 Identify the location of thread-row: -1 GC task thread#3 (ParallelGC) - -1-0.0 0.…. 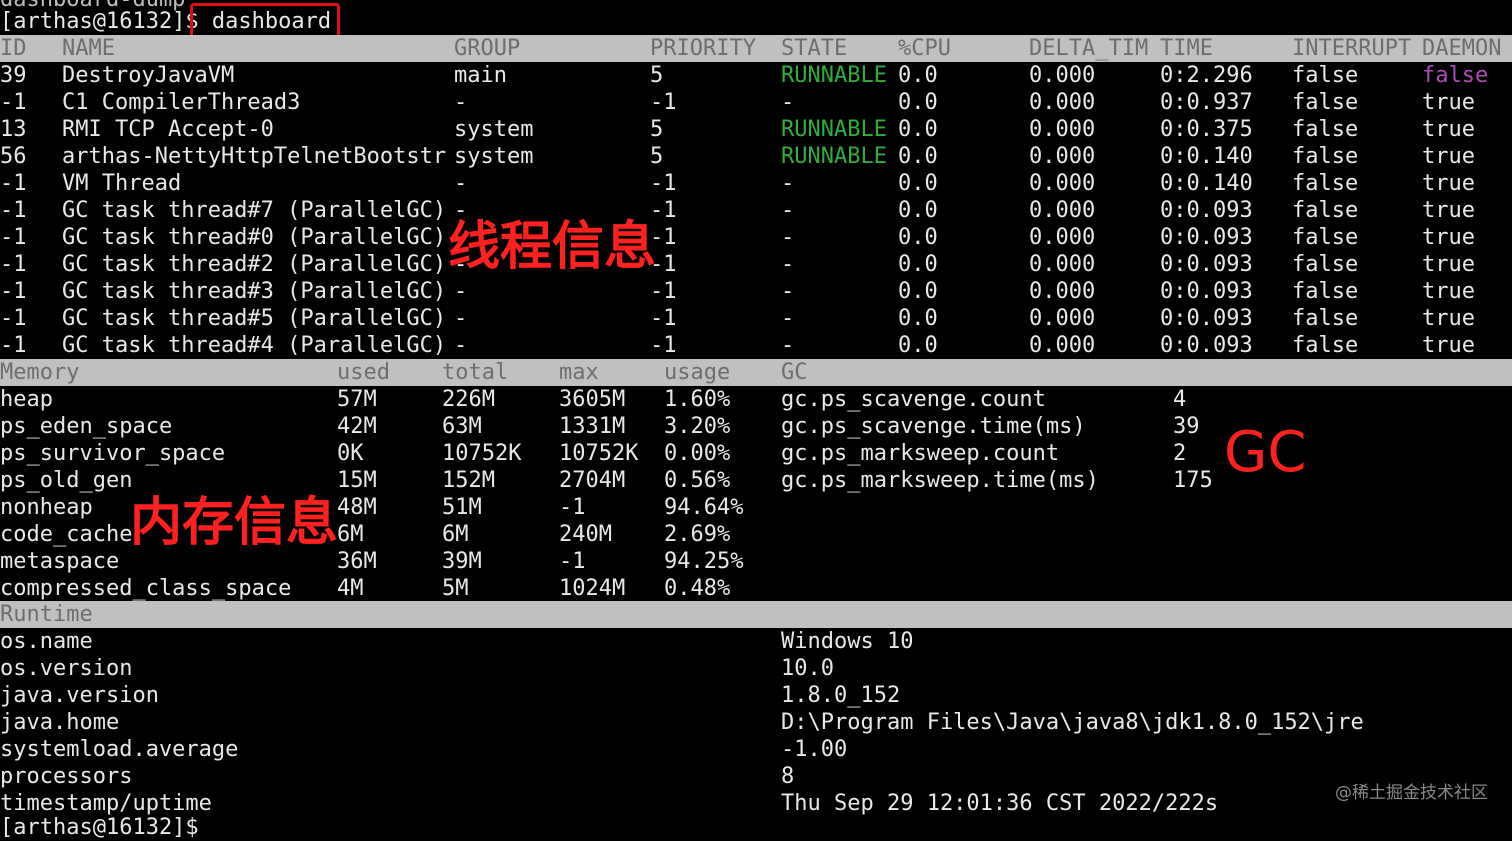
(756, 291).